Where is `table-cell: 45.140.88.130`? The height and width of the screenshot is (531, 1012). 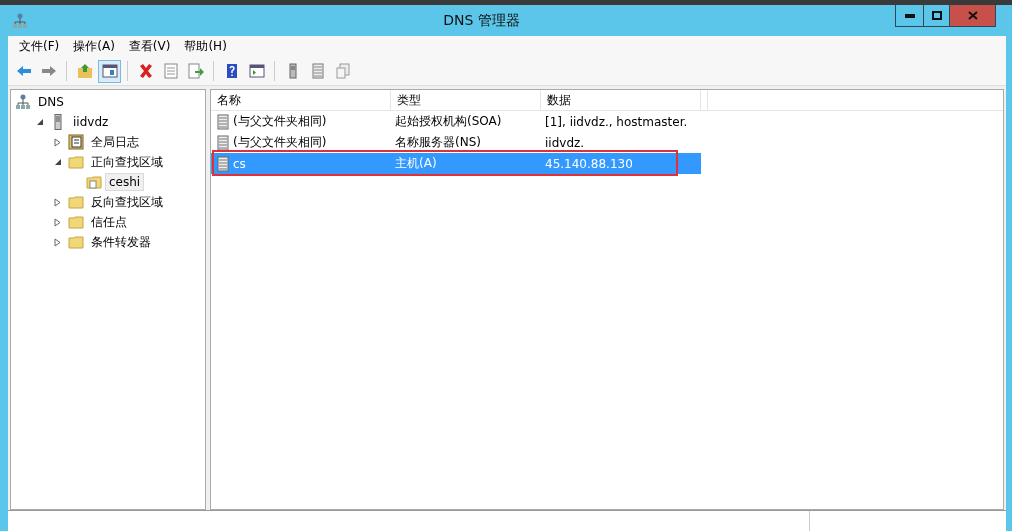 table-cell: 45.140.88.130 is located at coordinates (589, 163).